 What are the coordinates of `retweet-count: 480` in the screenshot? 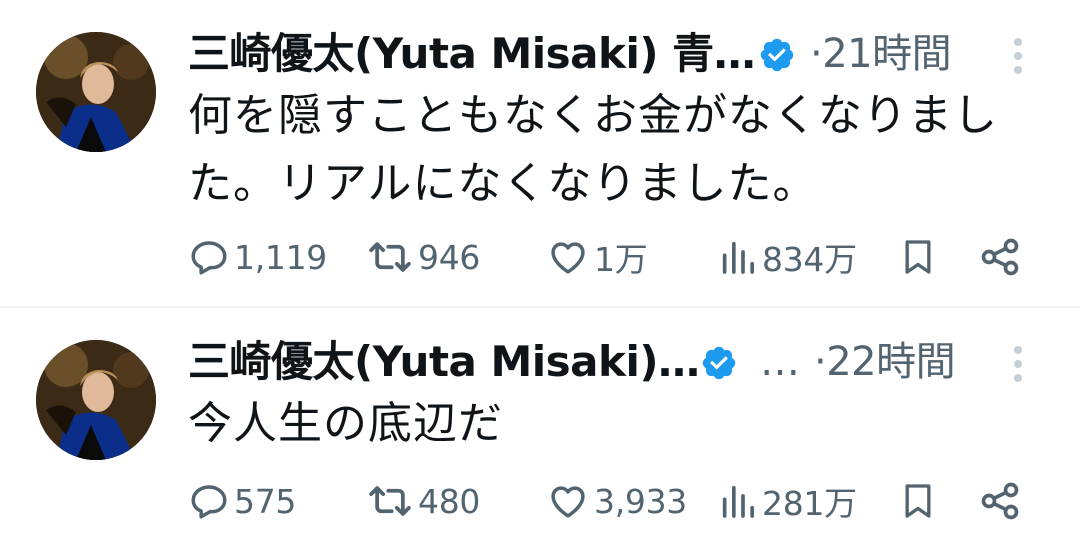 It's located at (449, 501).